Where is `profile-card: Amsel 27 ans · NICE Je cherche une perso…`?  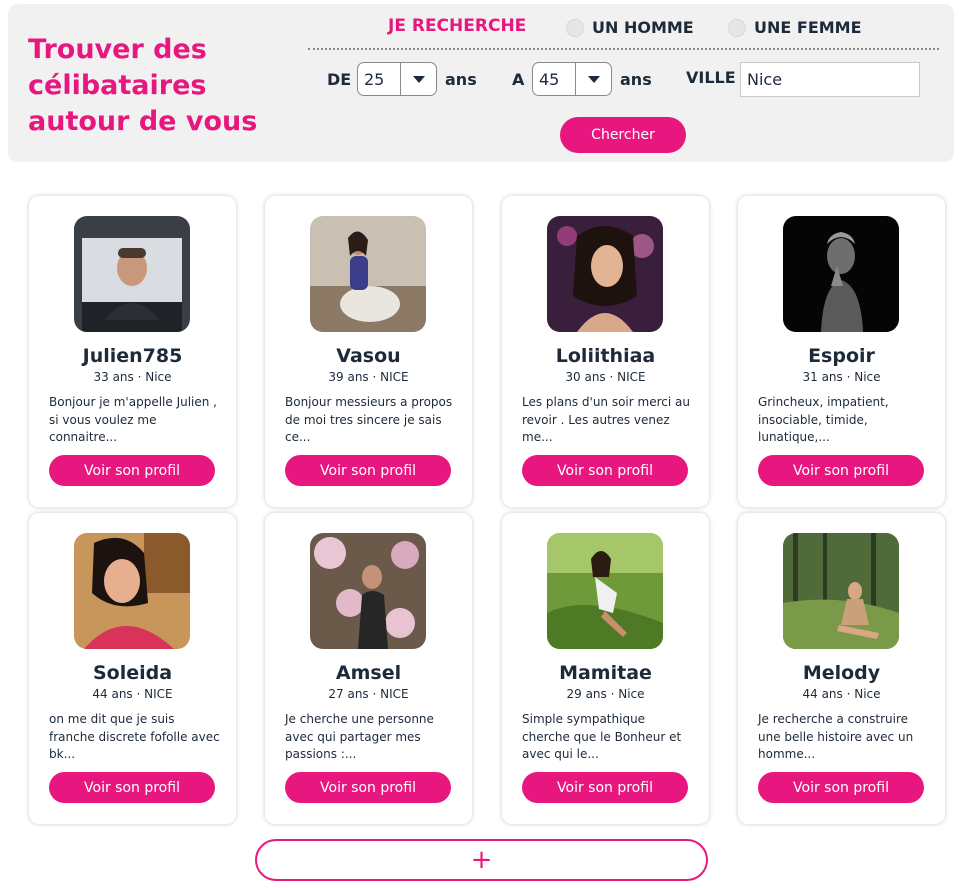 profile-card: Amsel 27 ans · NICE Je cherche une perso… is located at coordinates (368, 668).